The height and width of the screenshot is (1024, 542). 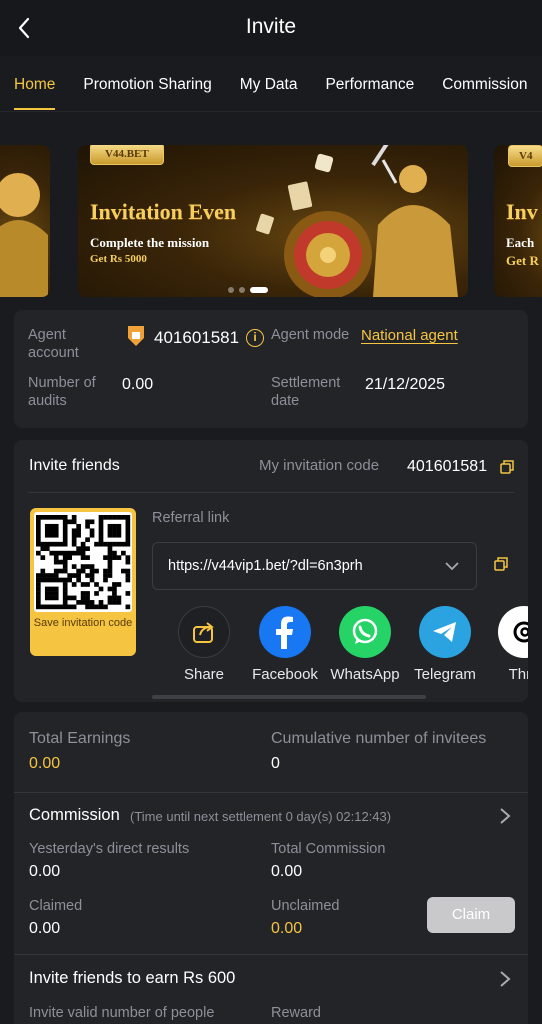 I want to click on share-options: Share Facebook WhatsApp Telegram Th, so click(x=347, y=645).